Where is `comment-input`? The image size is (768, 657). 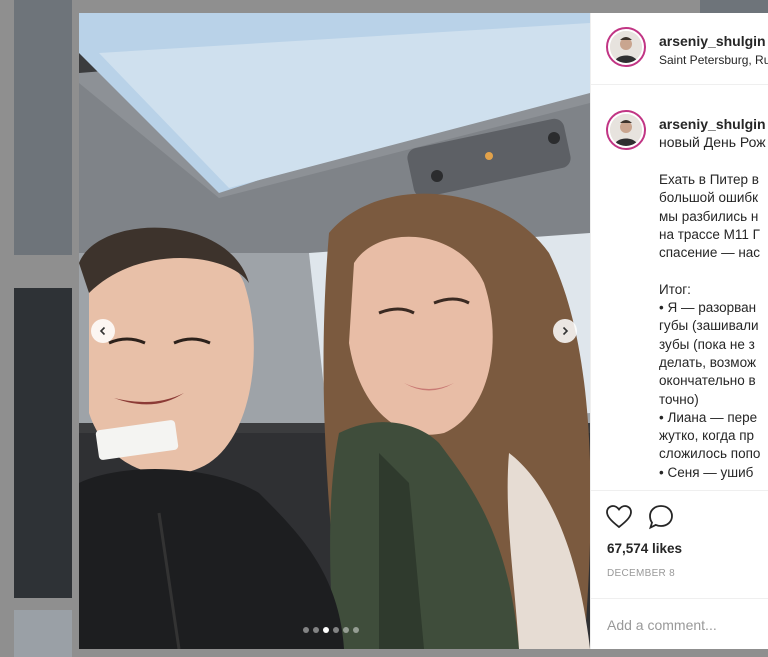
comment-input is located at coordinates (682, 625).